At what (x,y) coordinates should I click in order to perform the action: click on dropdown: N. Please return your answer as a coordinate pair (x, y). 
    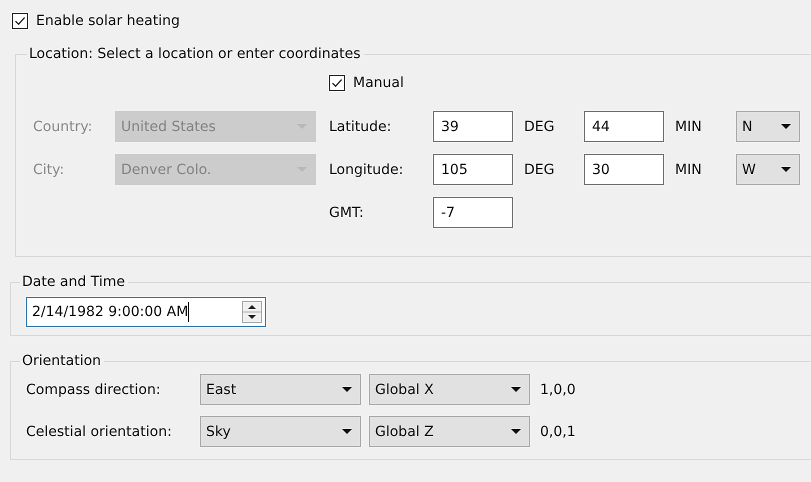
    Looking at the image, I should click on (768, 126).